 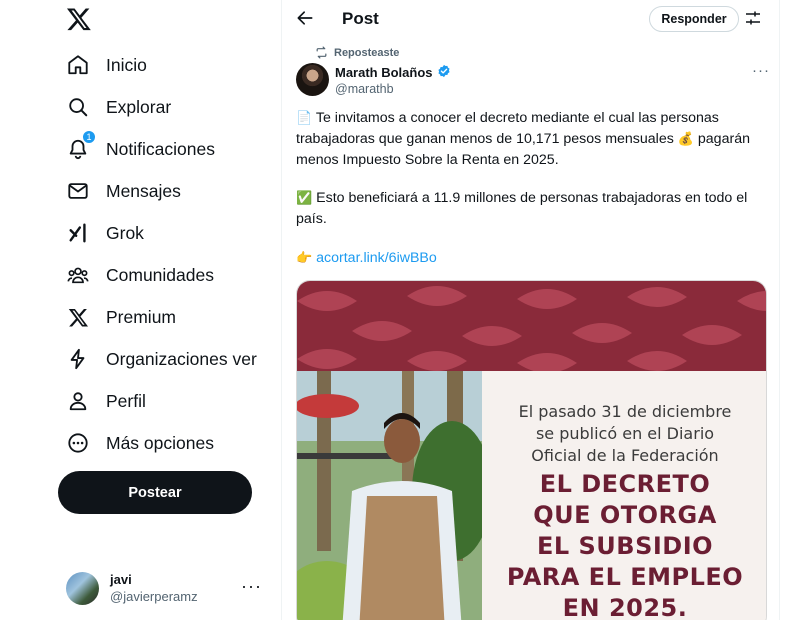 What do you see at coordinates (78, 443) in the screenshot?
I see `more-circle-icon` at bounding box center [78, 443].